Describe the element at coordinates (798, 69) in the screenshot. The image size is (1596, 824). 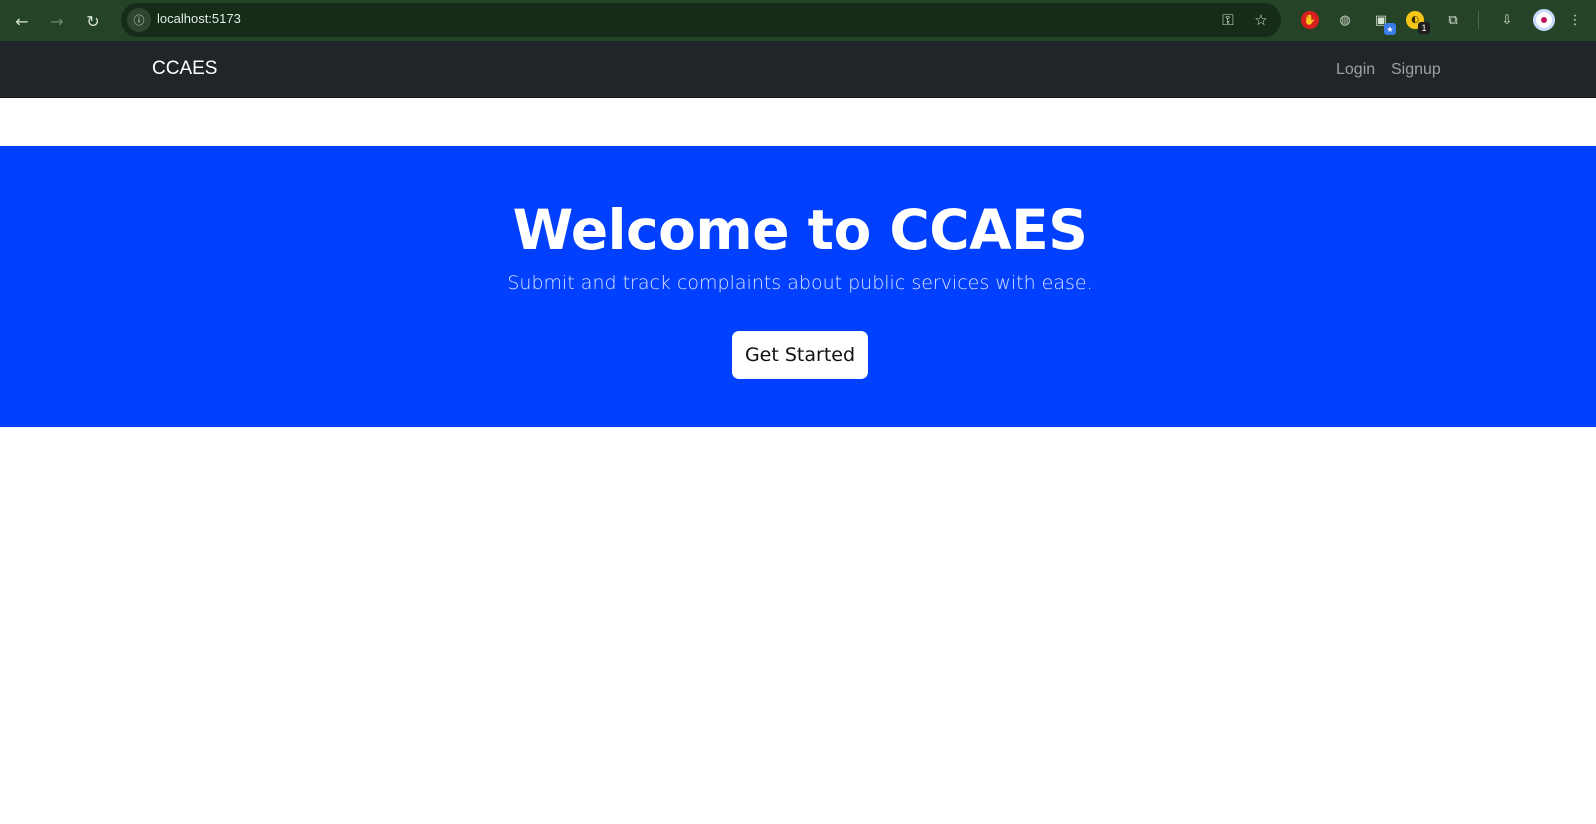
I see `app-navbar: CCAES Login Signup` at that location.